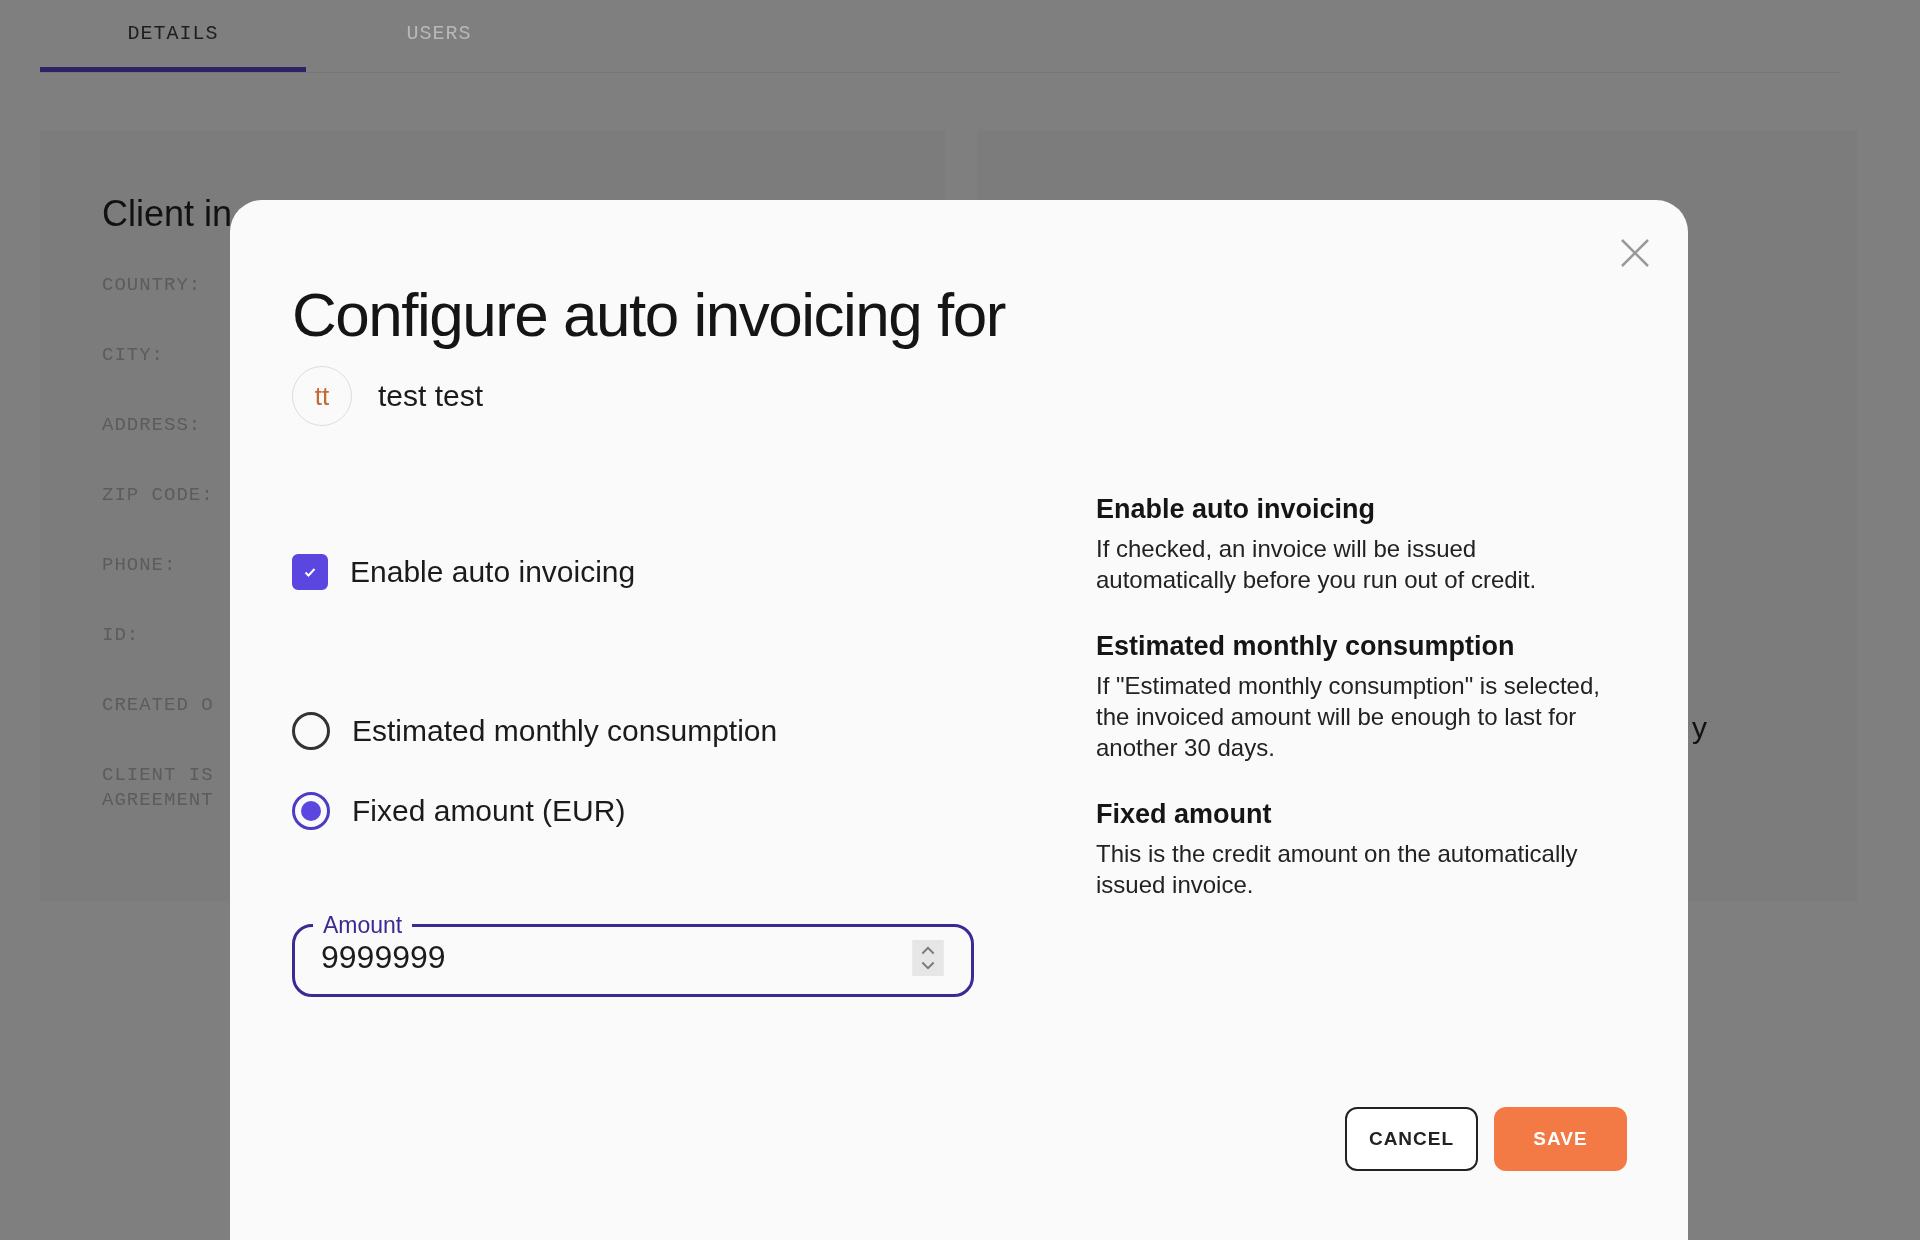 This screenshot has width=1920, height=1240. What do you see at coordinates (1348, 717) in the screenshot?
I see `help-text: If "Estimated monthly consumption" is selected, the invoiced amount will be enough to last for another 30 days.` at bounding box center [1348, 717].